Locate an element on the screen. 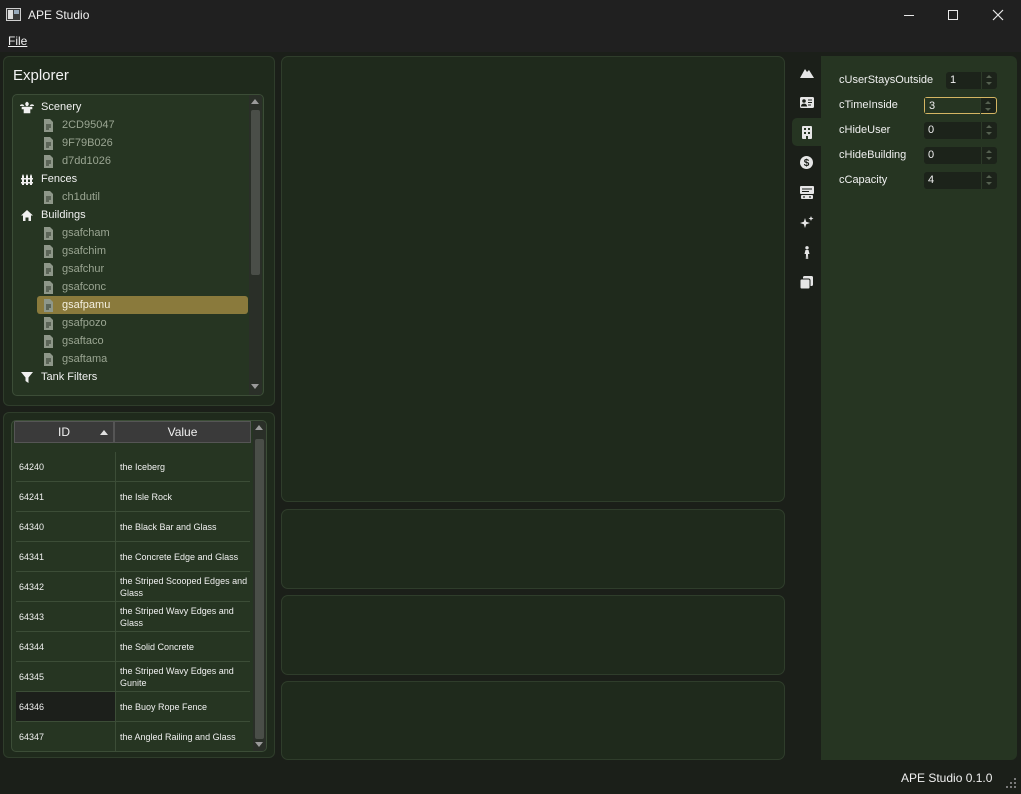 The image size is (1021, 794). tree-item: gsafconc is located at coordinates (142, 287).